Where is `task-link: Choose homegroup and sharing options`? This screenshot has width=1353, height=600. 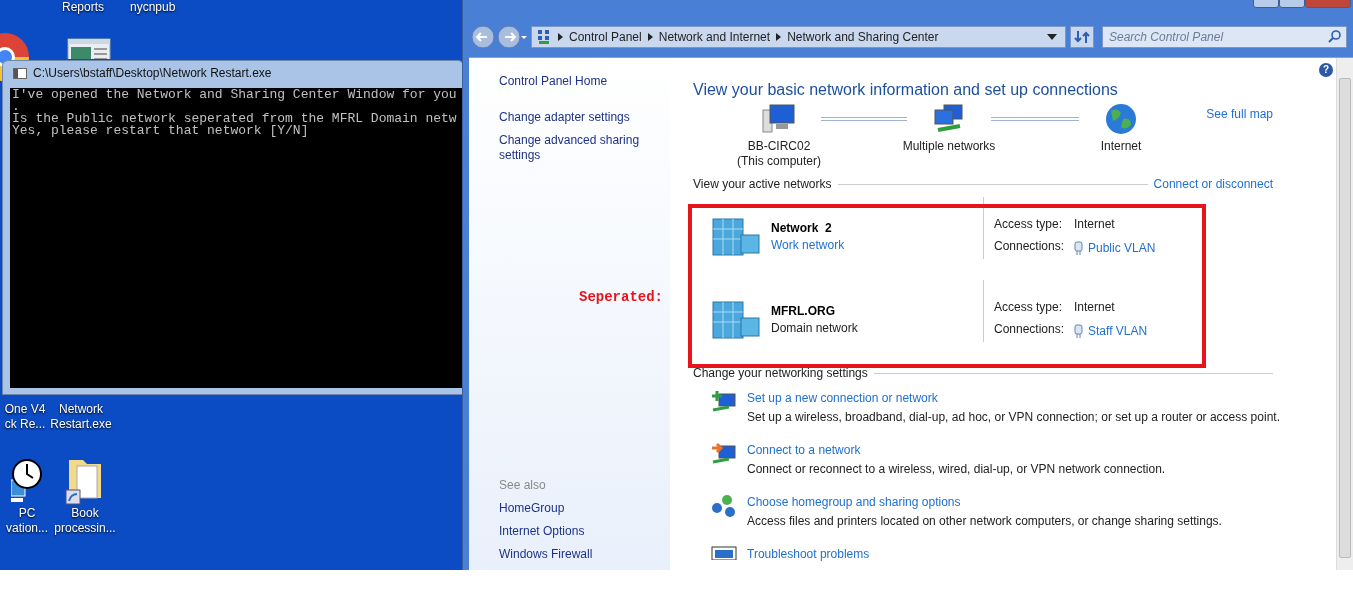 task-link: Choose homegroup and sharing options is located at coordinates (984, 502).